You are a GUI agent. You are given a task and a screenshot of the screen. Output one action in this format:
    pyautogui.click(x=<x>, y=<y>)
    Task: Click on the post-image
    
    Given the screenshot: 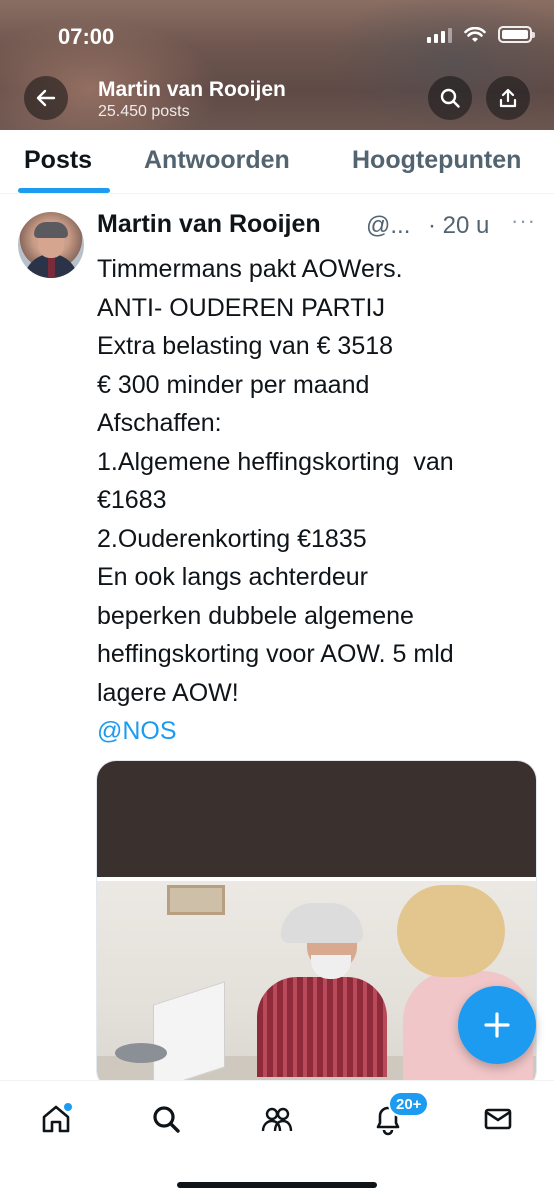 What is the action you would take?
    pyautogui.click(x=316, y=983)
    